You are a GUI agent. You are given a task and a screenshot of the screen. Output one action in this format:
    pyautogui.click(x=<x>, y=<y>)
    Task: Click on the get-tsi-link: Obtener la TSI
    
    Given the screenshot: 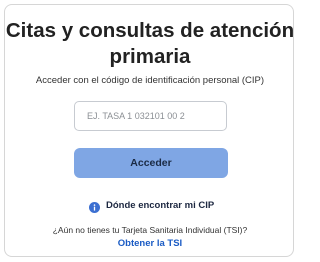 What is the action you would take?
    pyautogui.click(x=150, y=244)
    